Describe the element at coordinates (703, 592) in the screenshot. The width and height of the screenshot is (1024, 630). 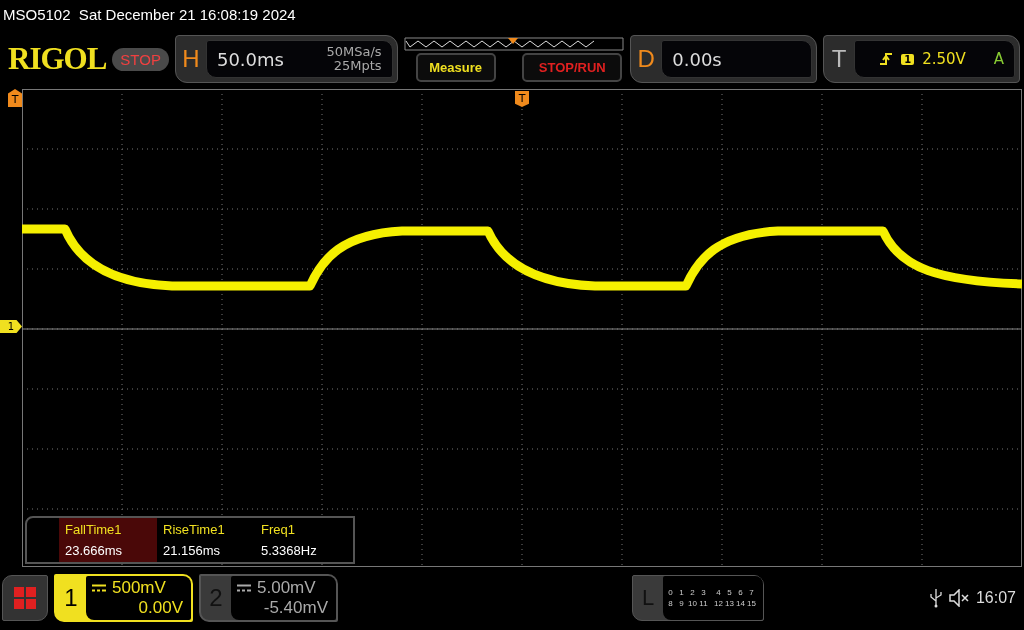
I see `logic-channel-number: 3` at that location.